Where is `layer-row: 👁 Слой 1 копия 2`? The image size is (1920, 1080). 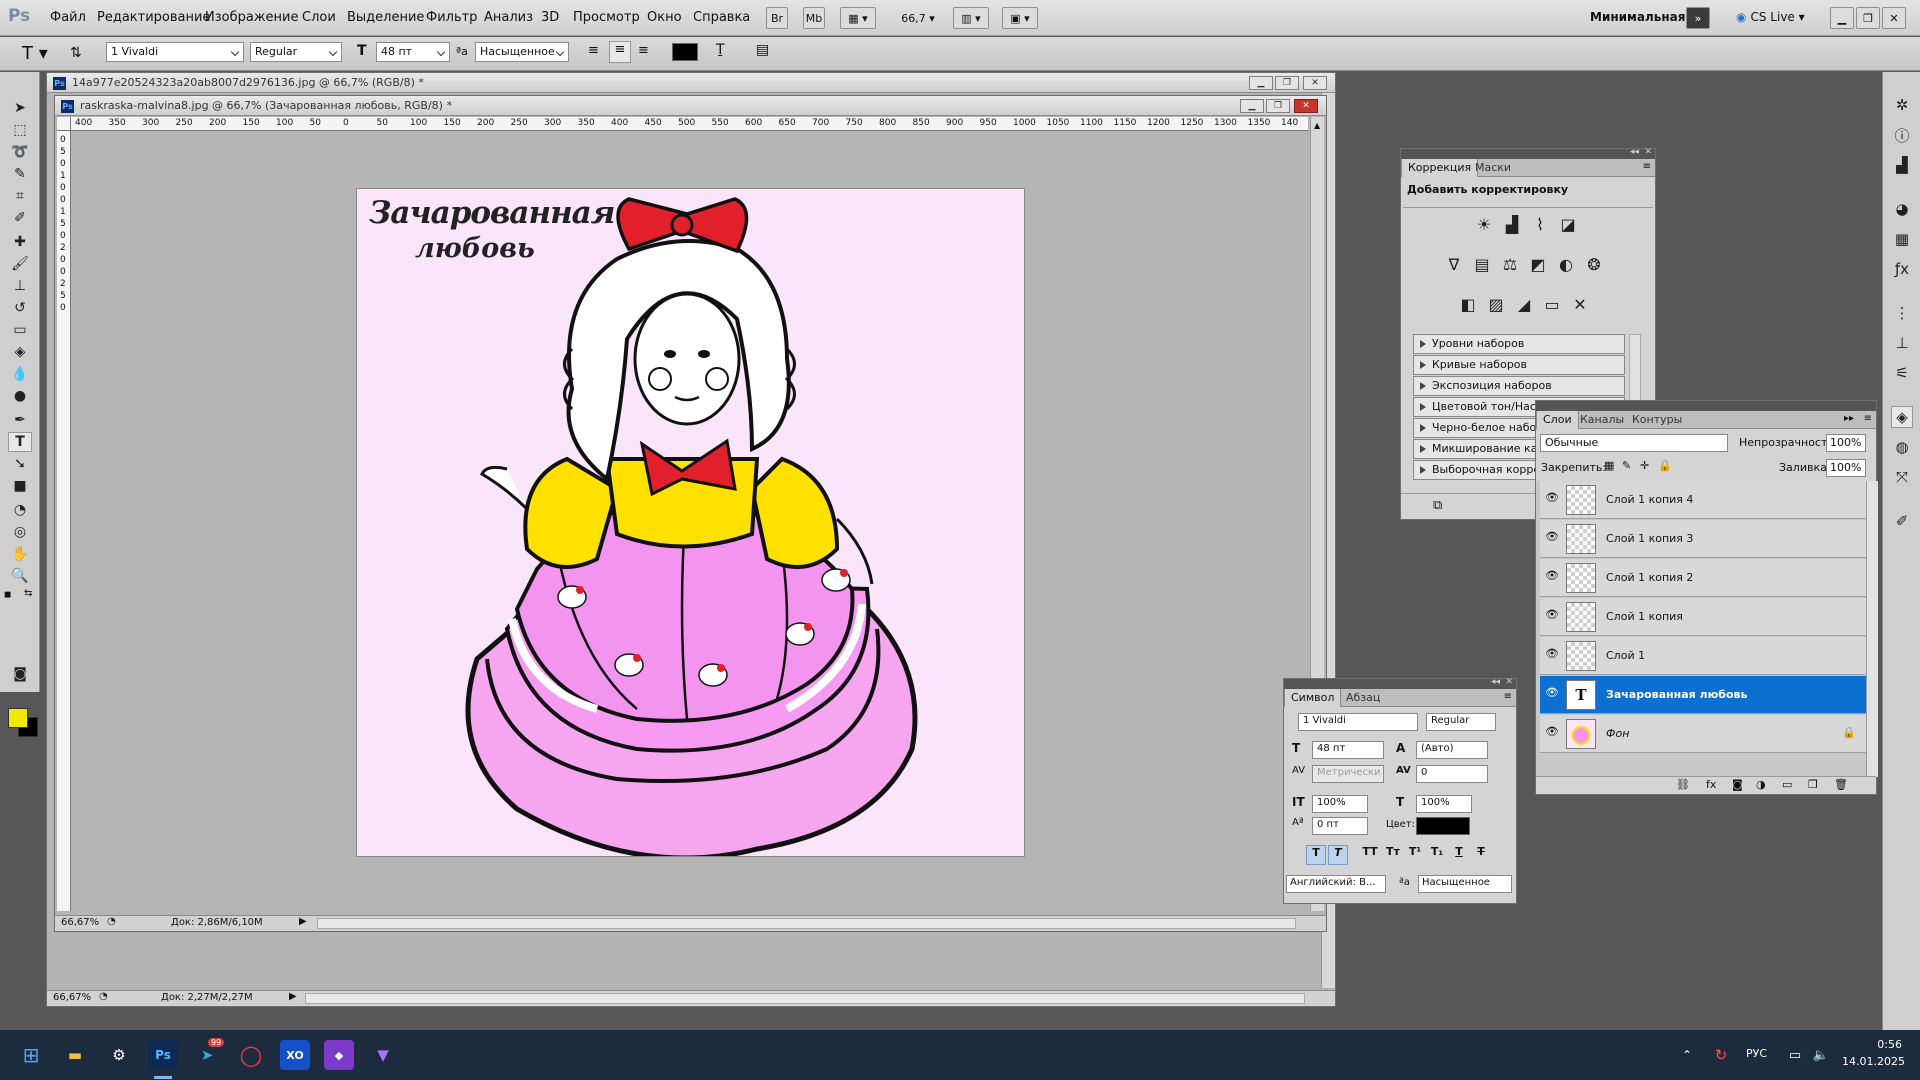
layer-row: 👁 Слой 1 копия 2 is located at coordinates (1703, 578).